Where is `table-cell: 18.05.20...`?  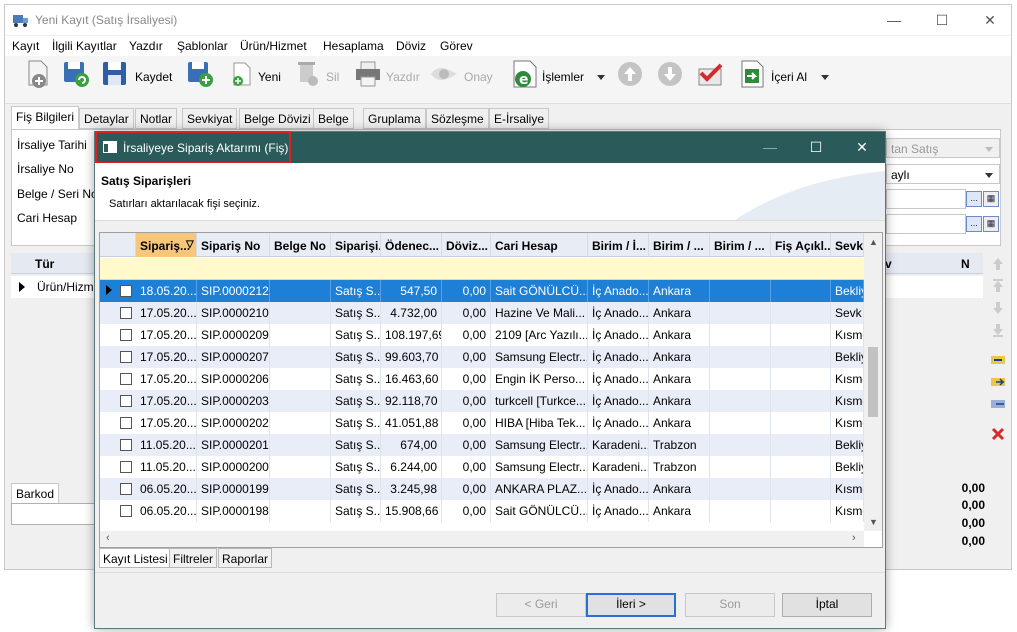
table-cell: 18.05.20... is located at coordinates (166, 291).